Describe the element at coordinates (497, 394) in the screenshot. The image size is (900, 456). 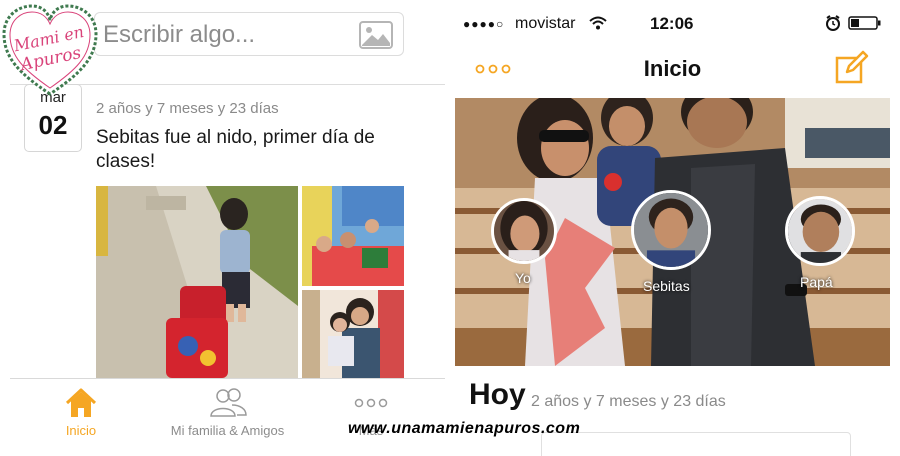
I see `section-heading-hoy: Hoy` at that location.